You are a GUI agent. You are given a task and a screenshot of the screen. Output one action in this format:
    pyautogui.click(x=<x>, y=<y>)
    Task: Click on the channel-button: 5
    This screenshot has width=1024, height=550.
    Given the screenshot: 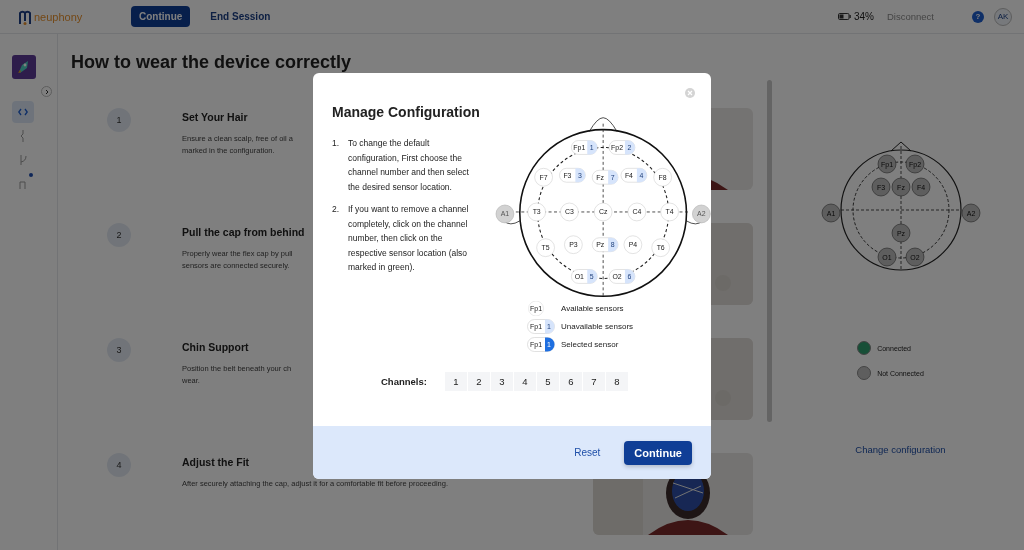 What is the action you would take?
    pyautogui.click(x=548, y=381)
    